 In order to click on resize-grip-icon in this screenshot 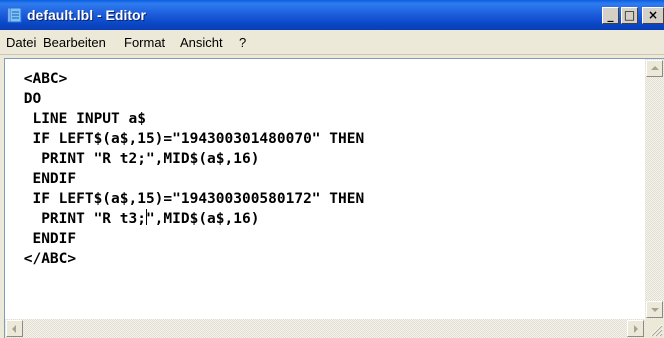, I will do `click(656, 330)`.